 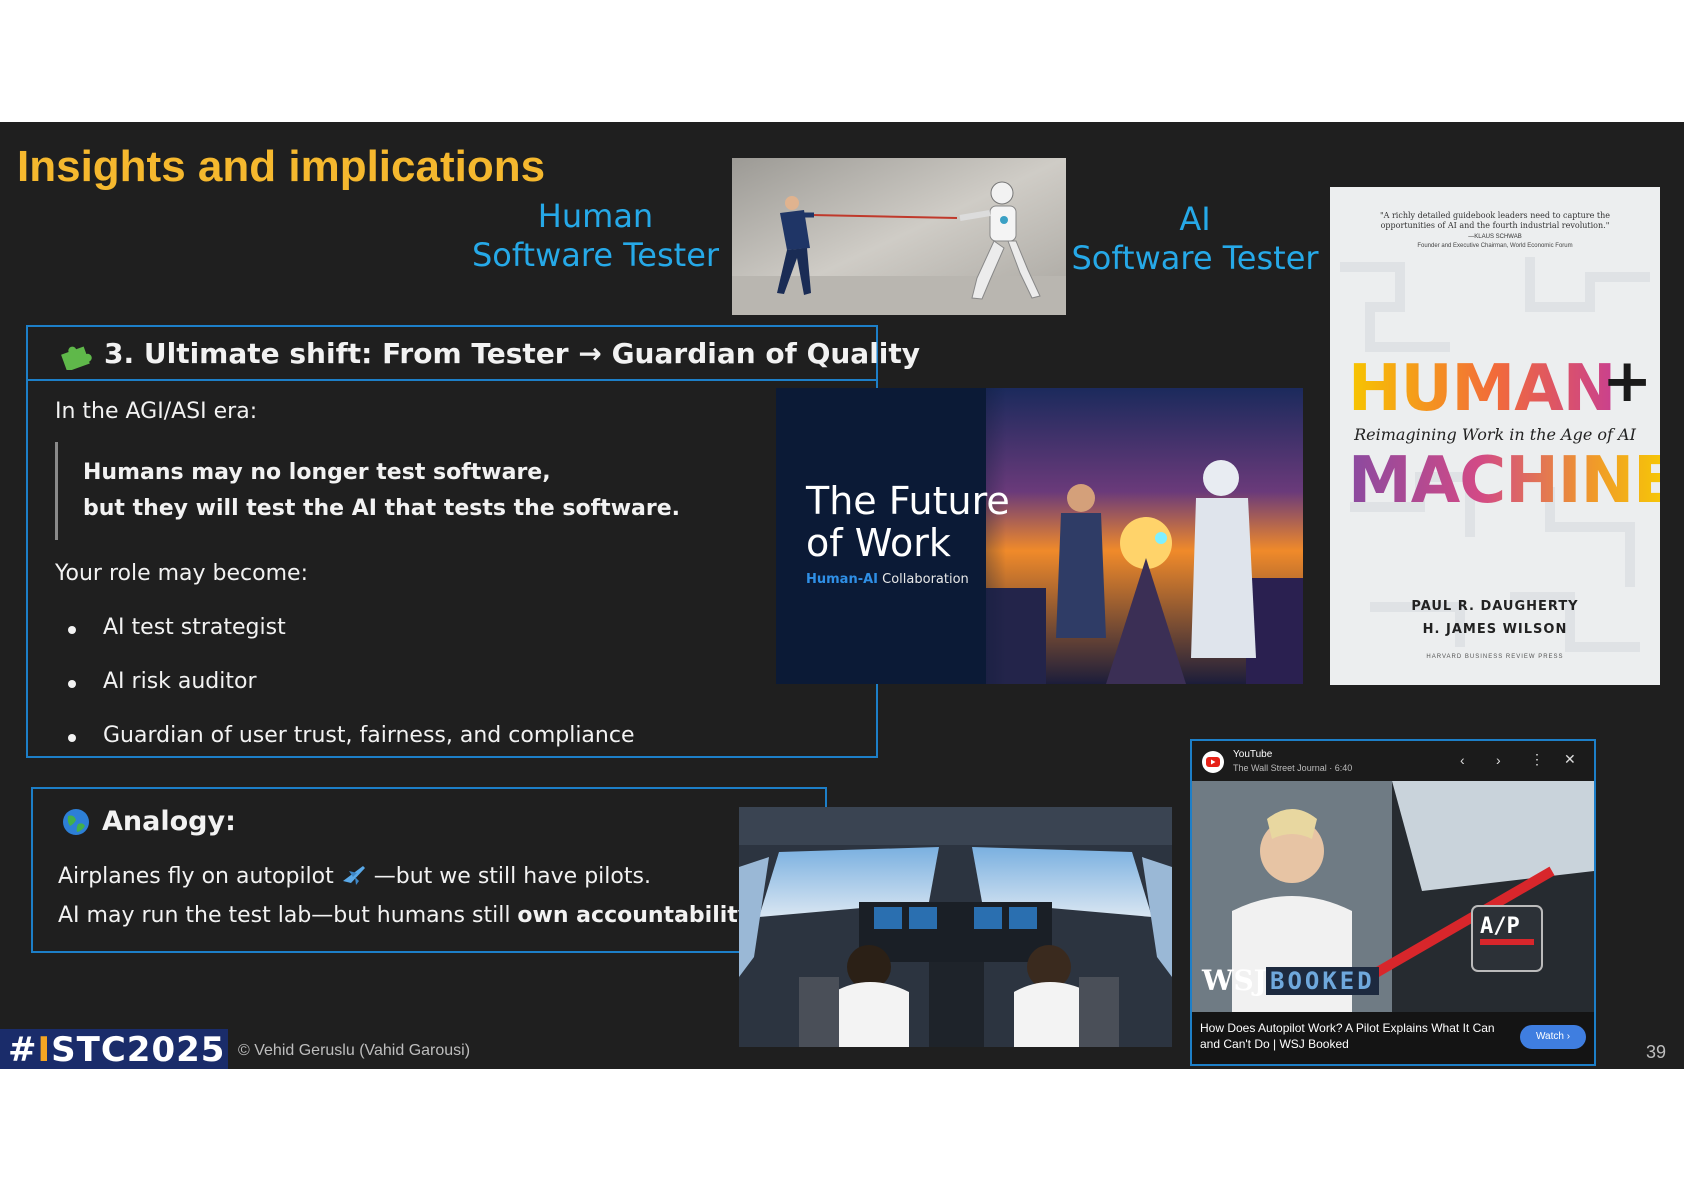 I want to click on footer-copyright: © Vehid Geruslu (Vahid Garousi), so click(x=354, y=1050).